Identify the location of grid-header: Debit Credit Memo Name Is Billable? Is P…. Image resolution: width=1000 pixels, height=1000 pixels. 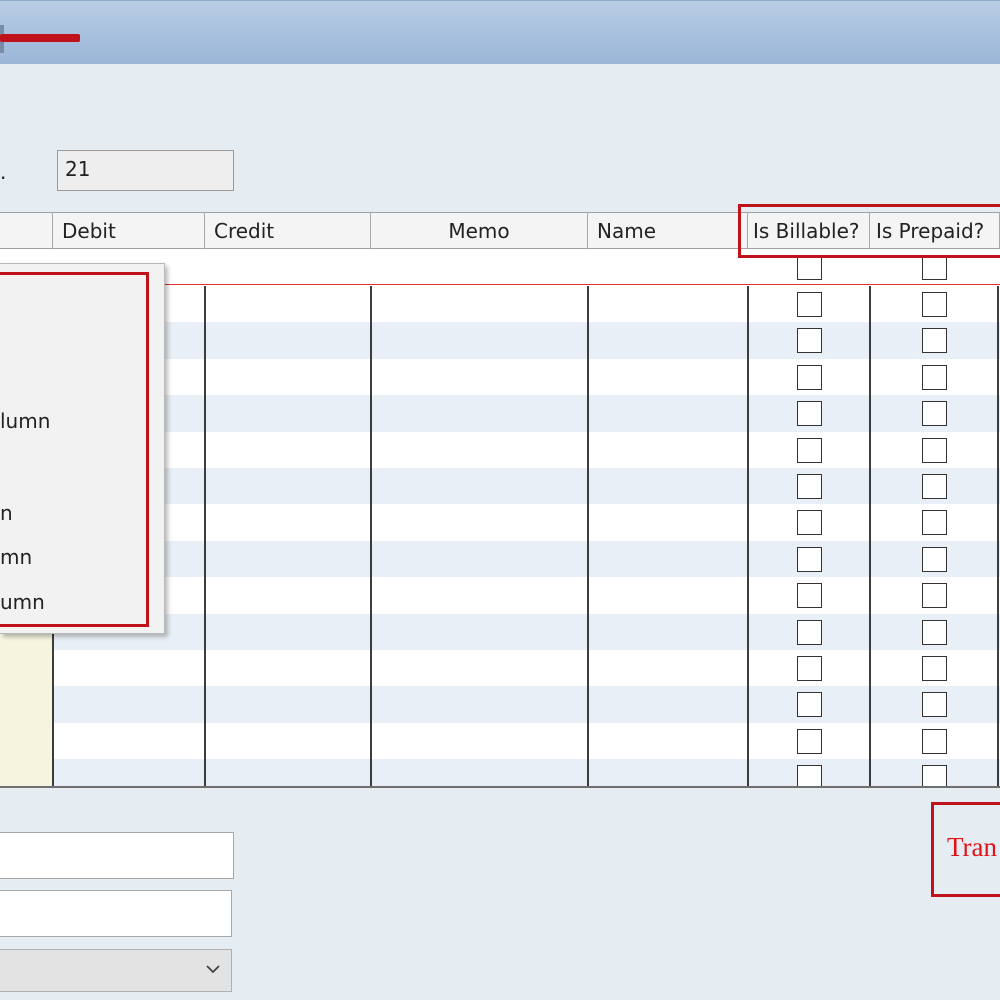
(500, 230).